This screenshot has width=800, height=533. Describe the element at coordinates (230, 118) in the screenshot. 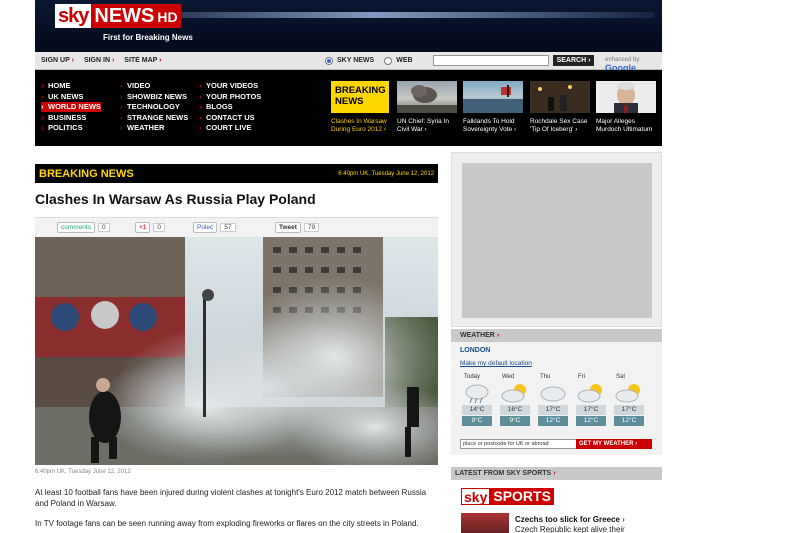

I see `nav-contact-us: CONTACT US` at that location.